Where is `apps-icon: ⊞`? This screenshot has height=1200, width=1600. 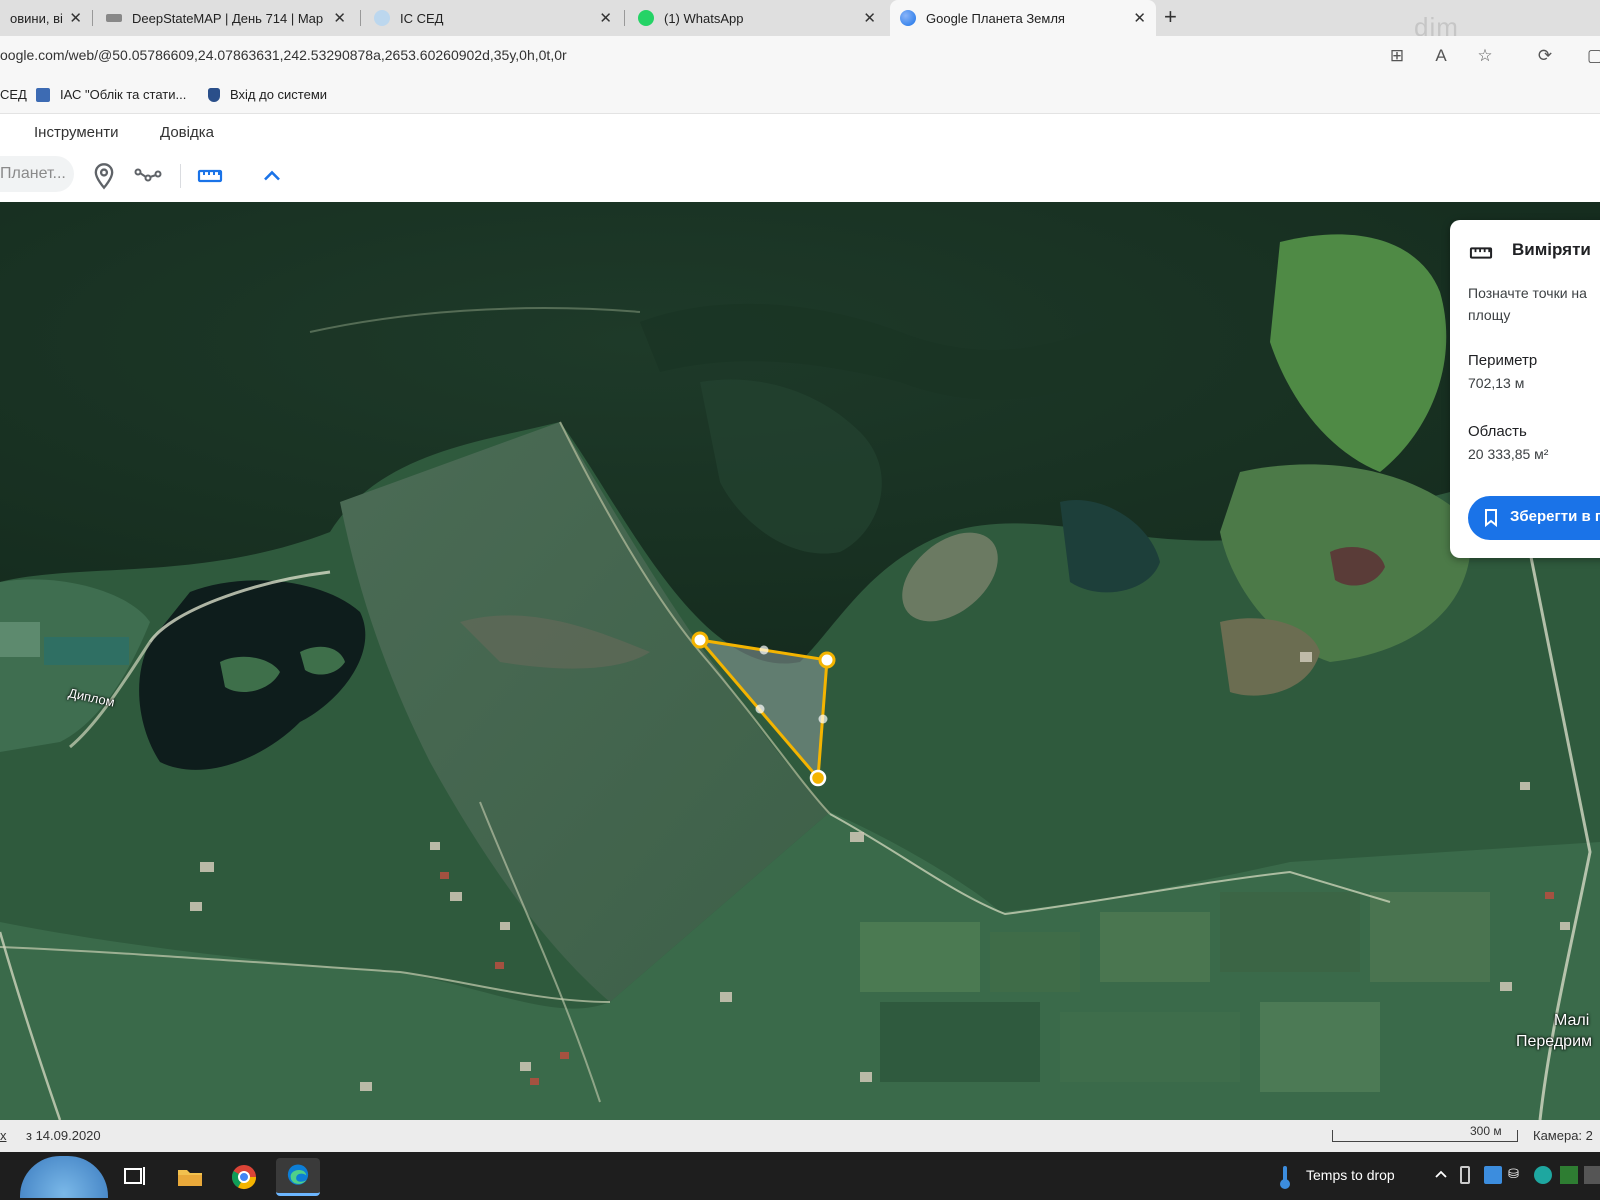 apps-icon: ⊞ is located at coordinates (1397, 56).